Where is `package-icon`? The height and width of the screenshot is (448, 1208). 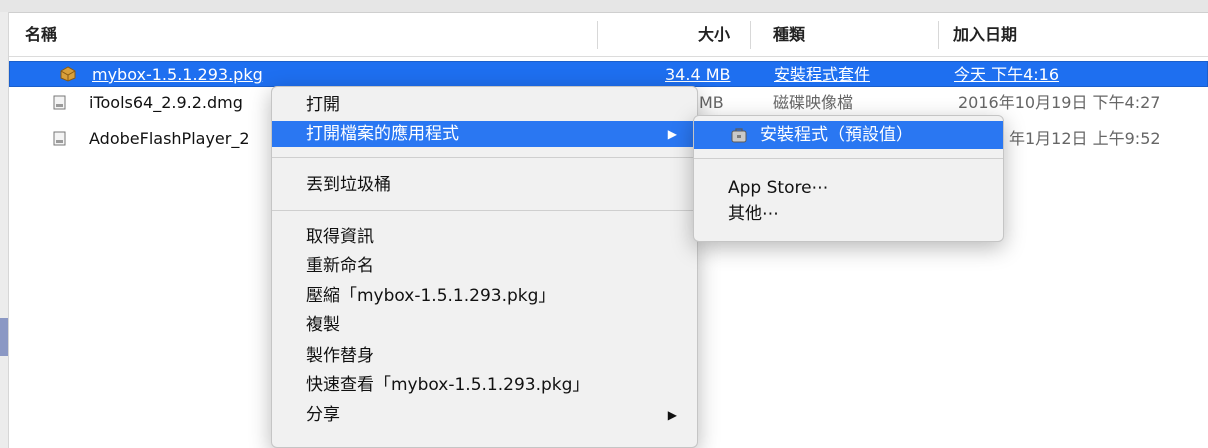
package-icon is located at coordinates (68, 74).